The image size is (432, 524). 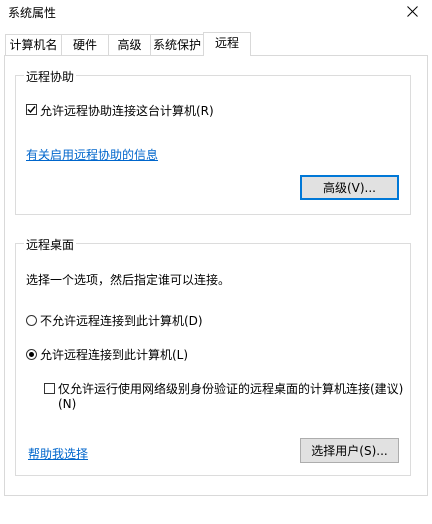 I want to click on close-icon, so click(x=412, y=11).